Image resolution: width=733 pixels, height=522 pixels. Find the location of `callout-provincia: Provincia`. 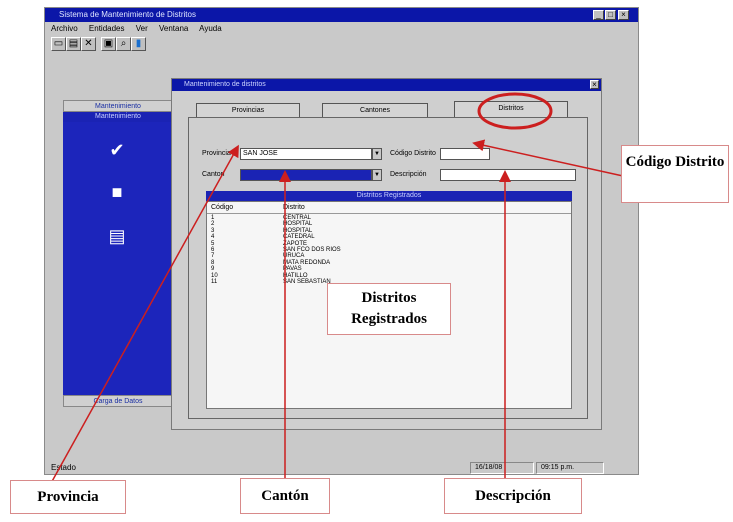

callout-provincia: Provincia is located at coordinates (68, 497).